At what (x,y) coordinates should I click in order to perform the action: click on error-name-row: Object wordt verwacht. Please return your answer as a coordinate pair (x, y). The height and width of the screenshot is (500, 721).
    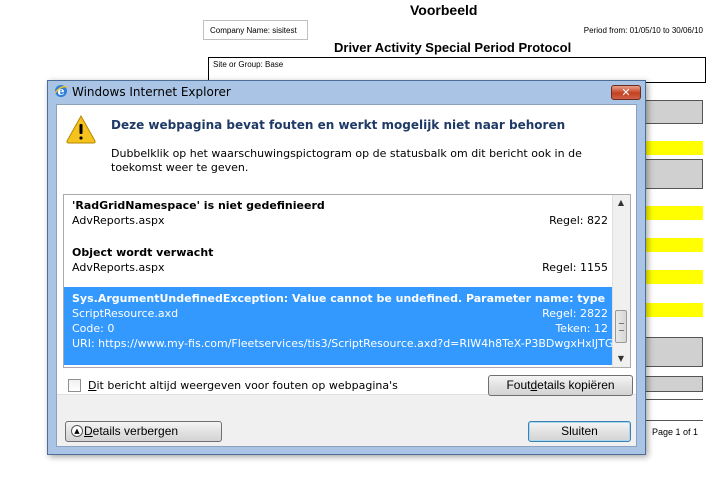
    Looking at the image, I should click on (339, 252).